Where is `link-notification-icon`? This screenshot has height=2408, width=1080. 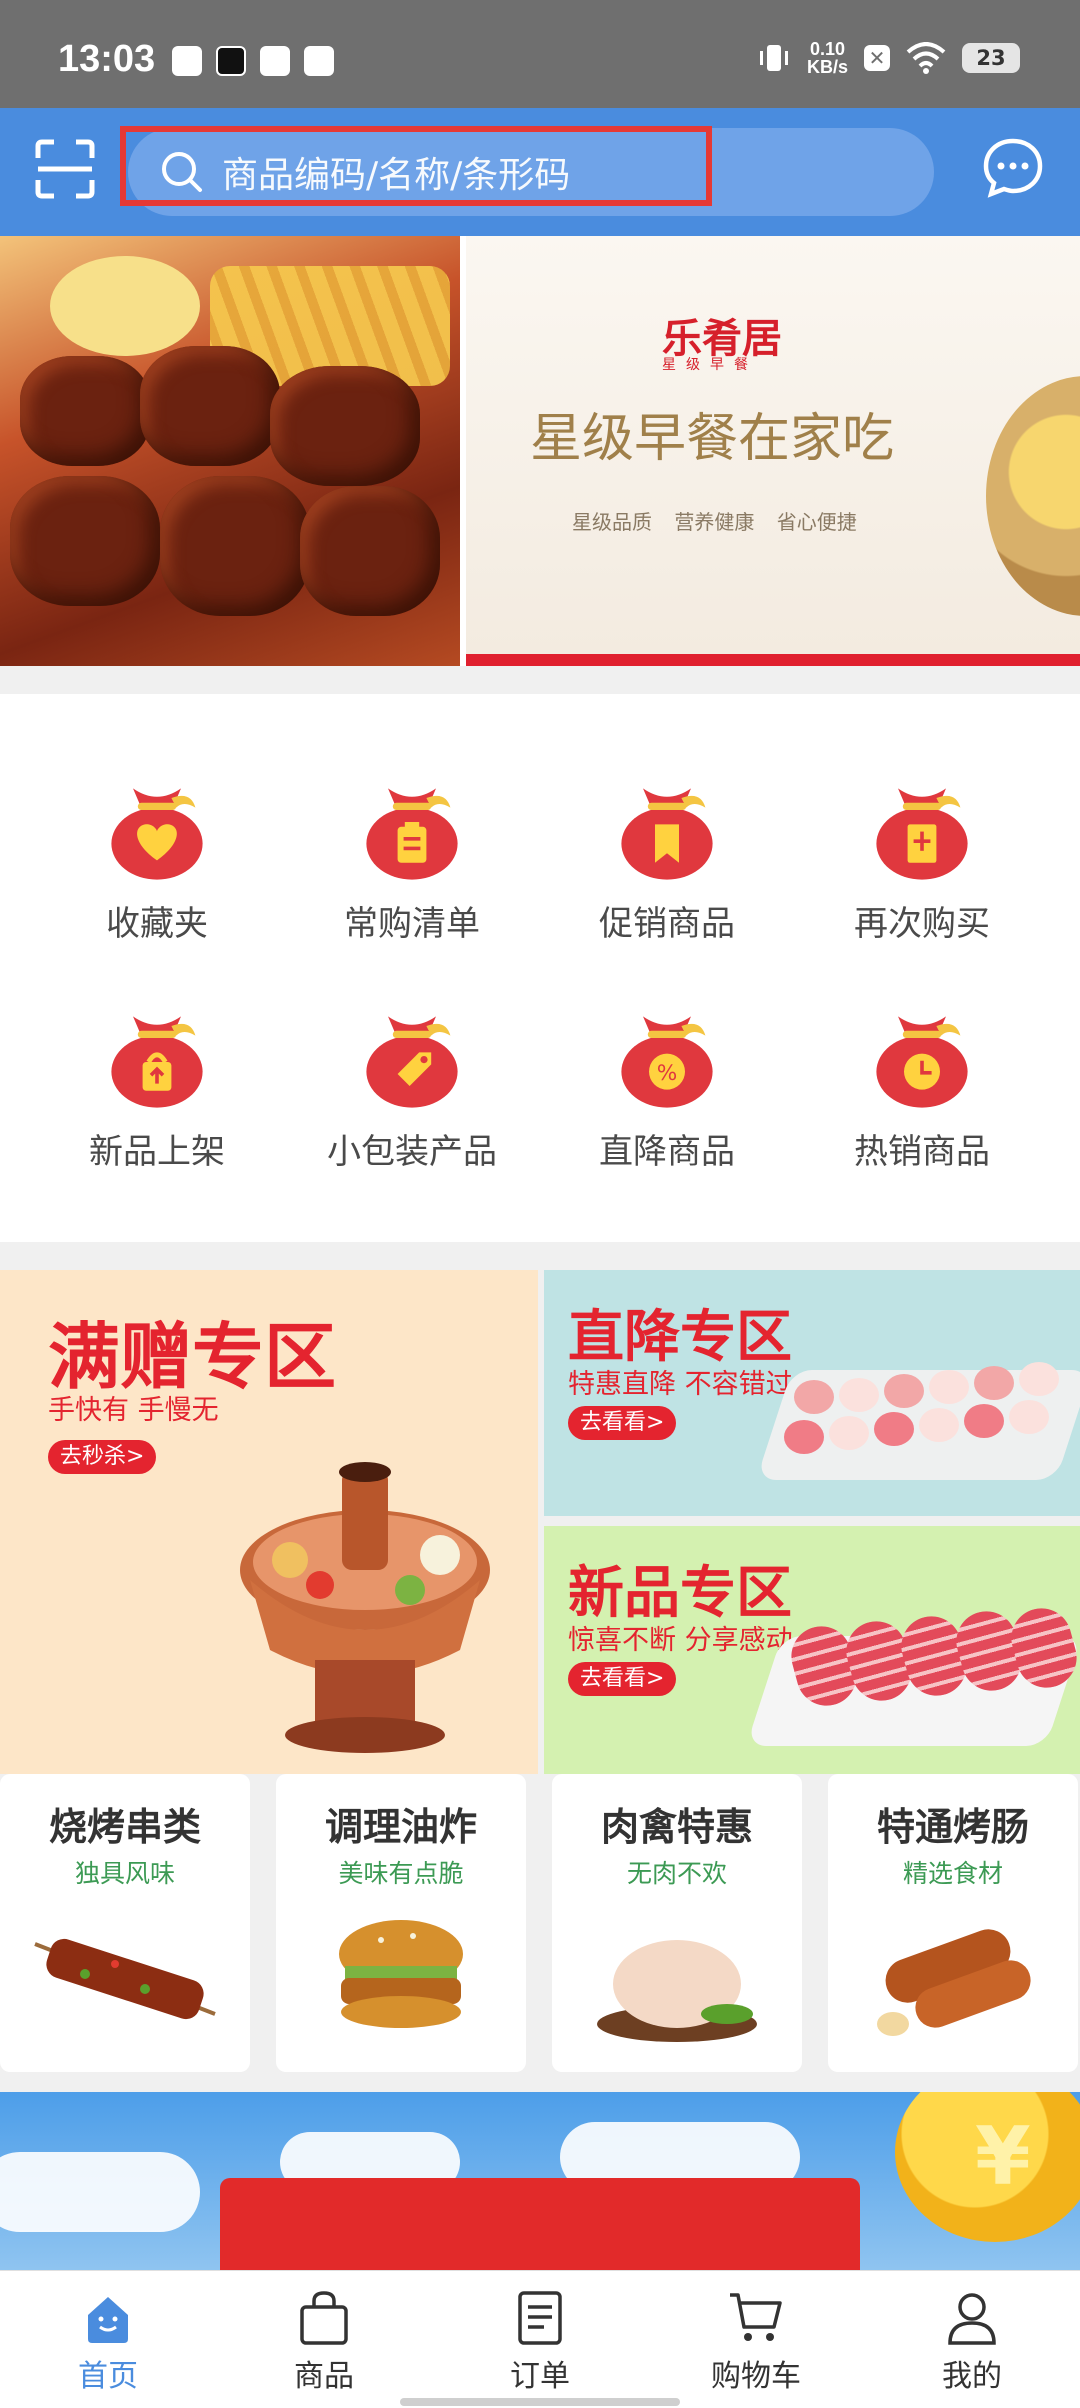 link-notification-icon is located at coordinates (275, 61).